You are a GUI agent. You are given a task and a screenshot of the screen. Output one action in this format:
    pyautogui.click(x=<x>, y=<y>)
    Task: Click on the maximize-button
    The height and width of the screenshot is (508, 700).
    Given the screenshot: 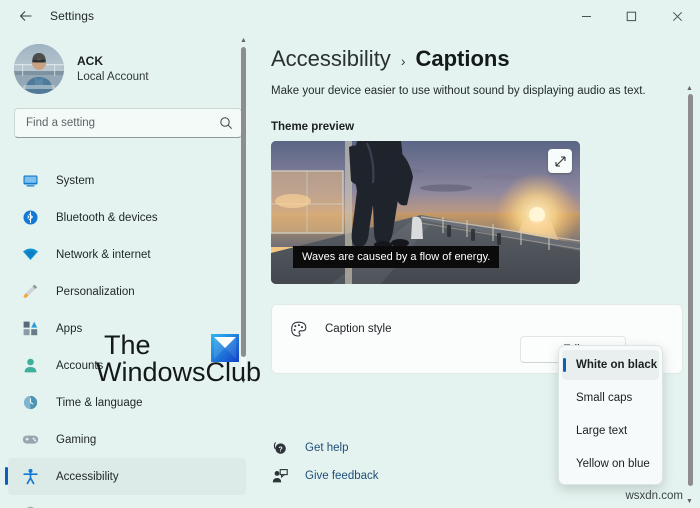 What is the action you would take?
    pyautogui.click(x=631, y=16)
    